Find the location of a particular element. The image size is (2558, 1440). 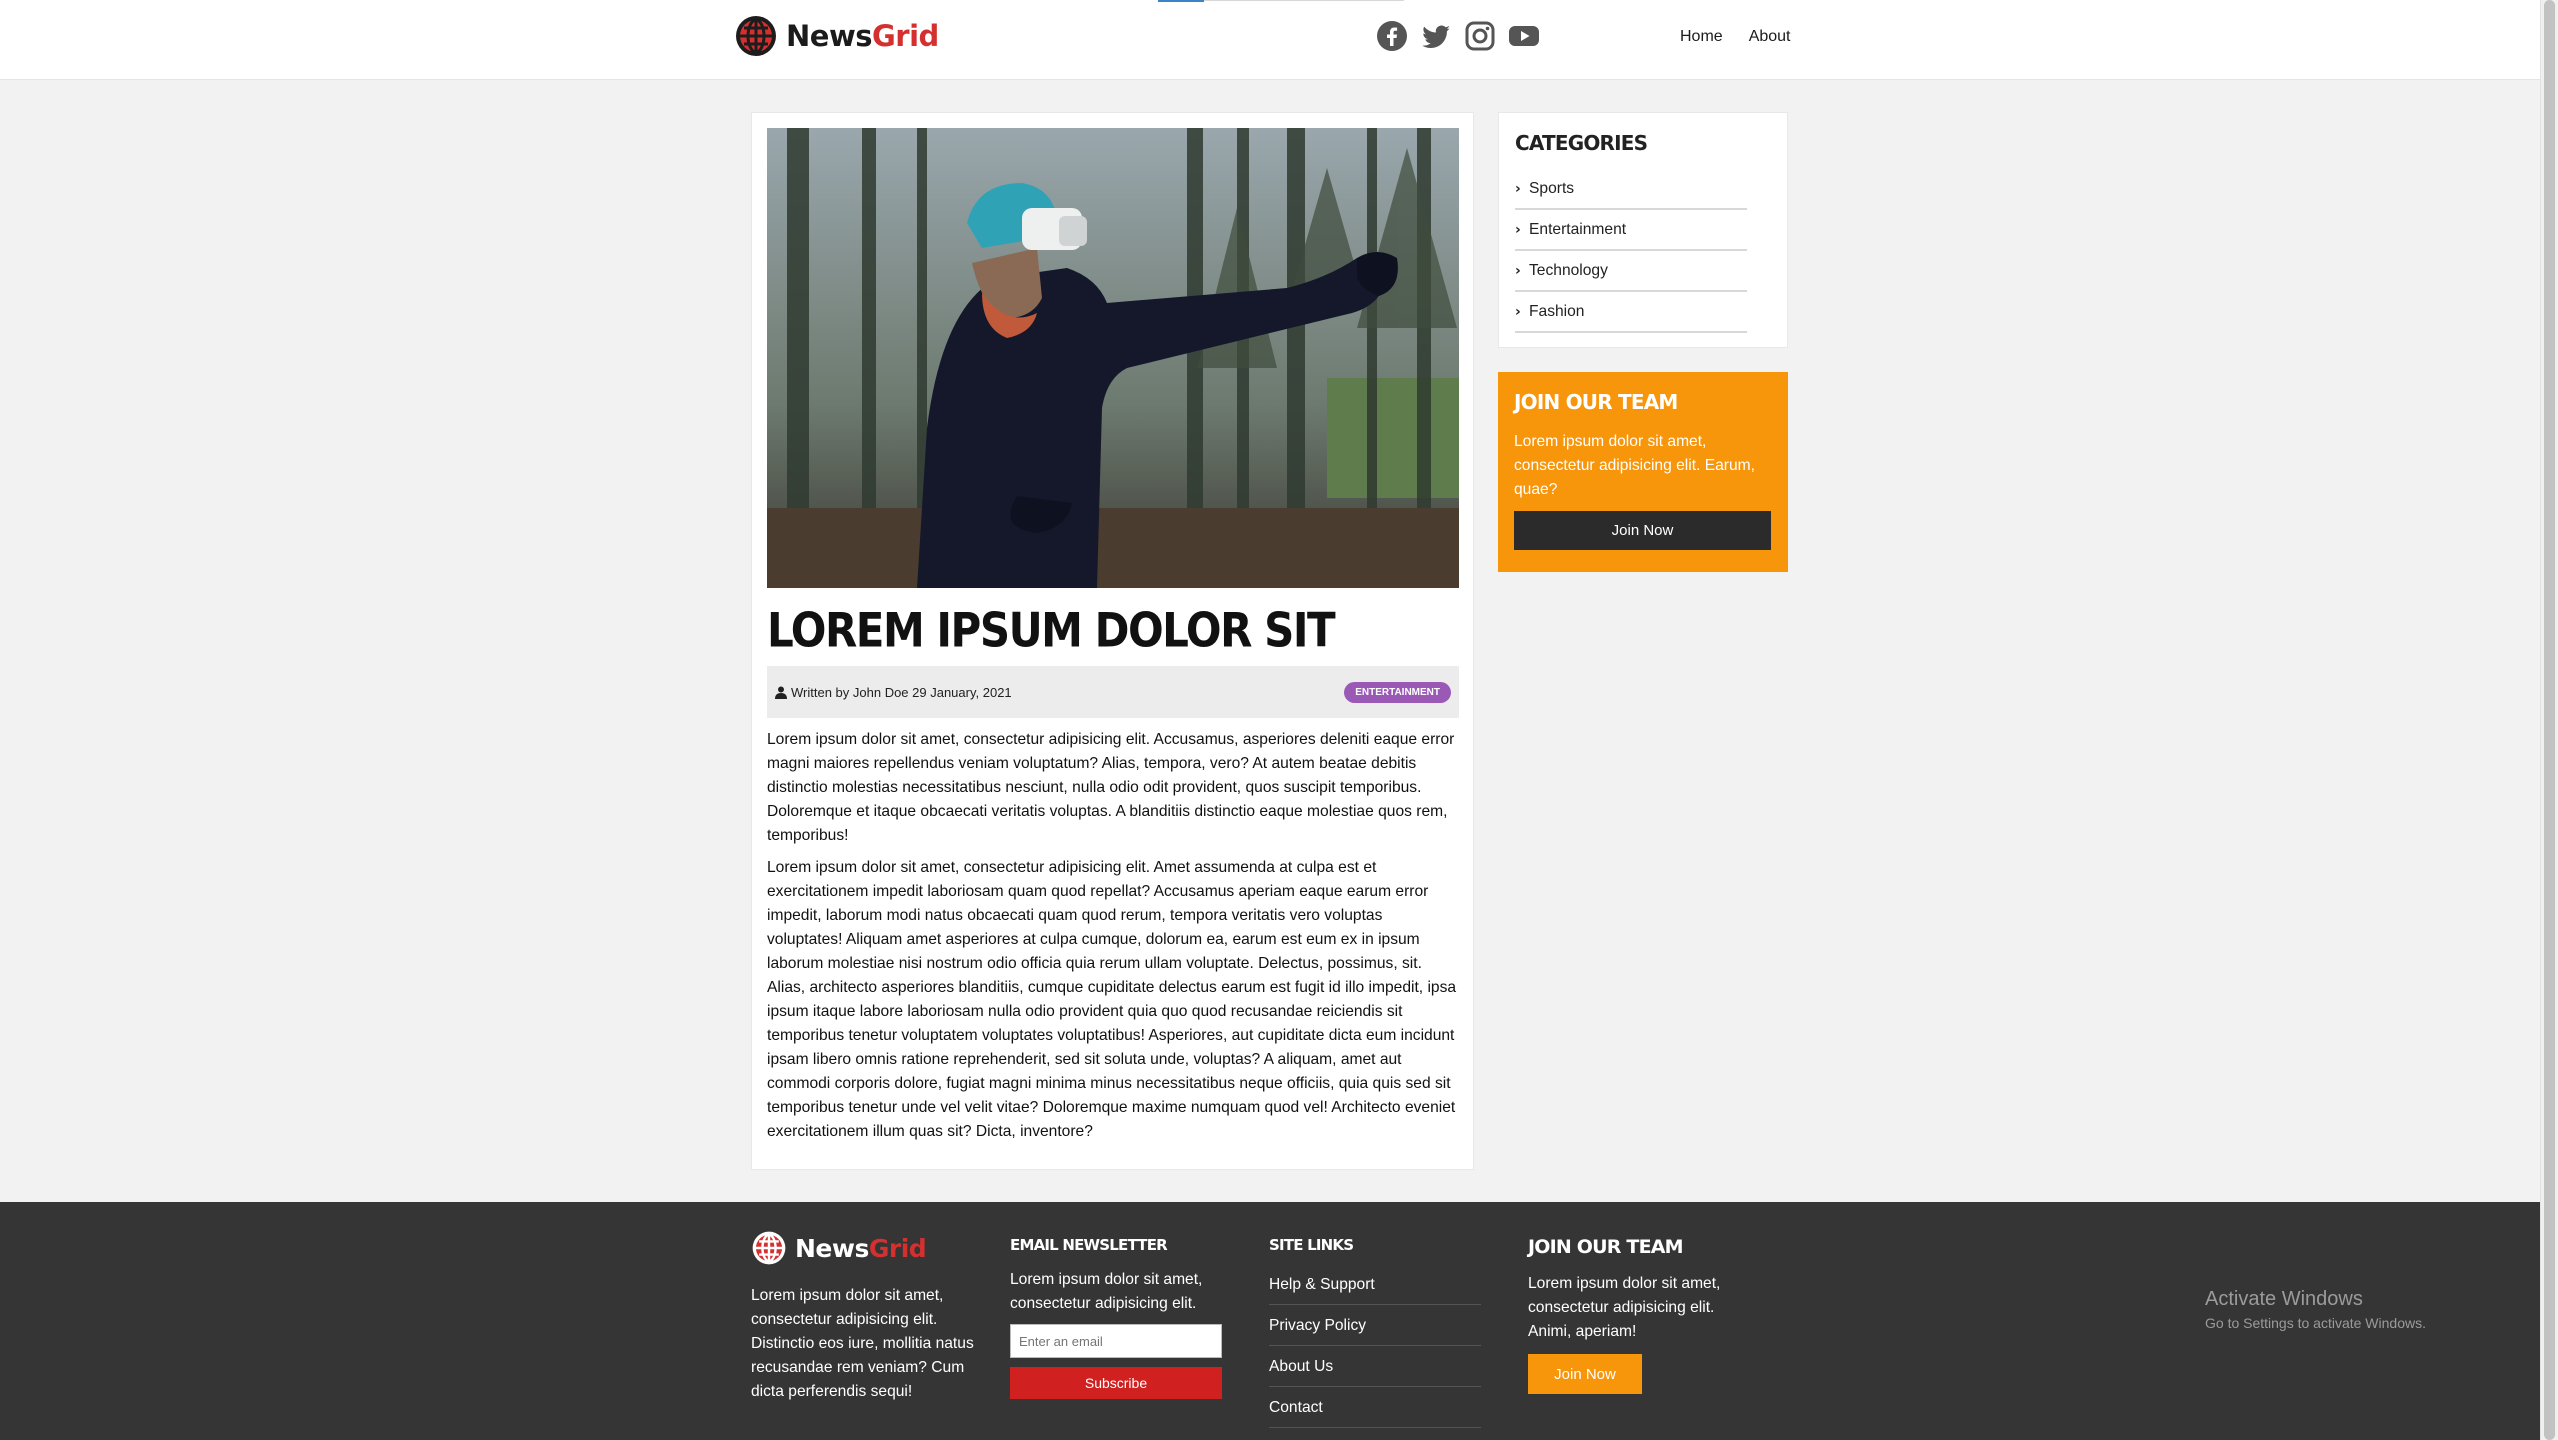

scrollbar-thumb is located at coordinates (2549, 720).